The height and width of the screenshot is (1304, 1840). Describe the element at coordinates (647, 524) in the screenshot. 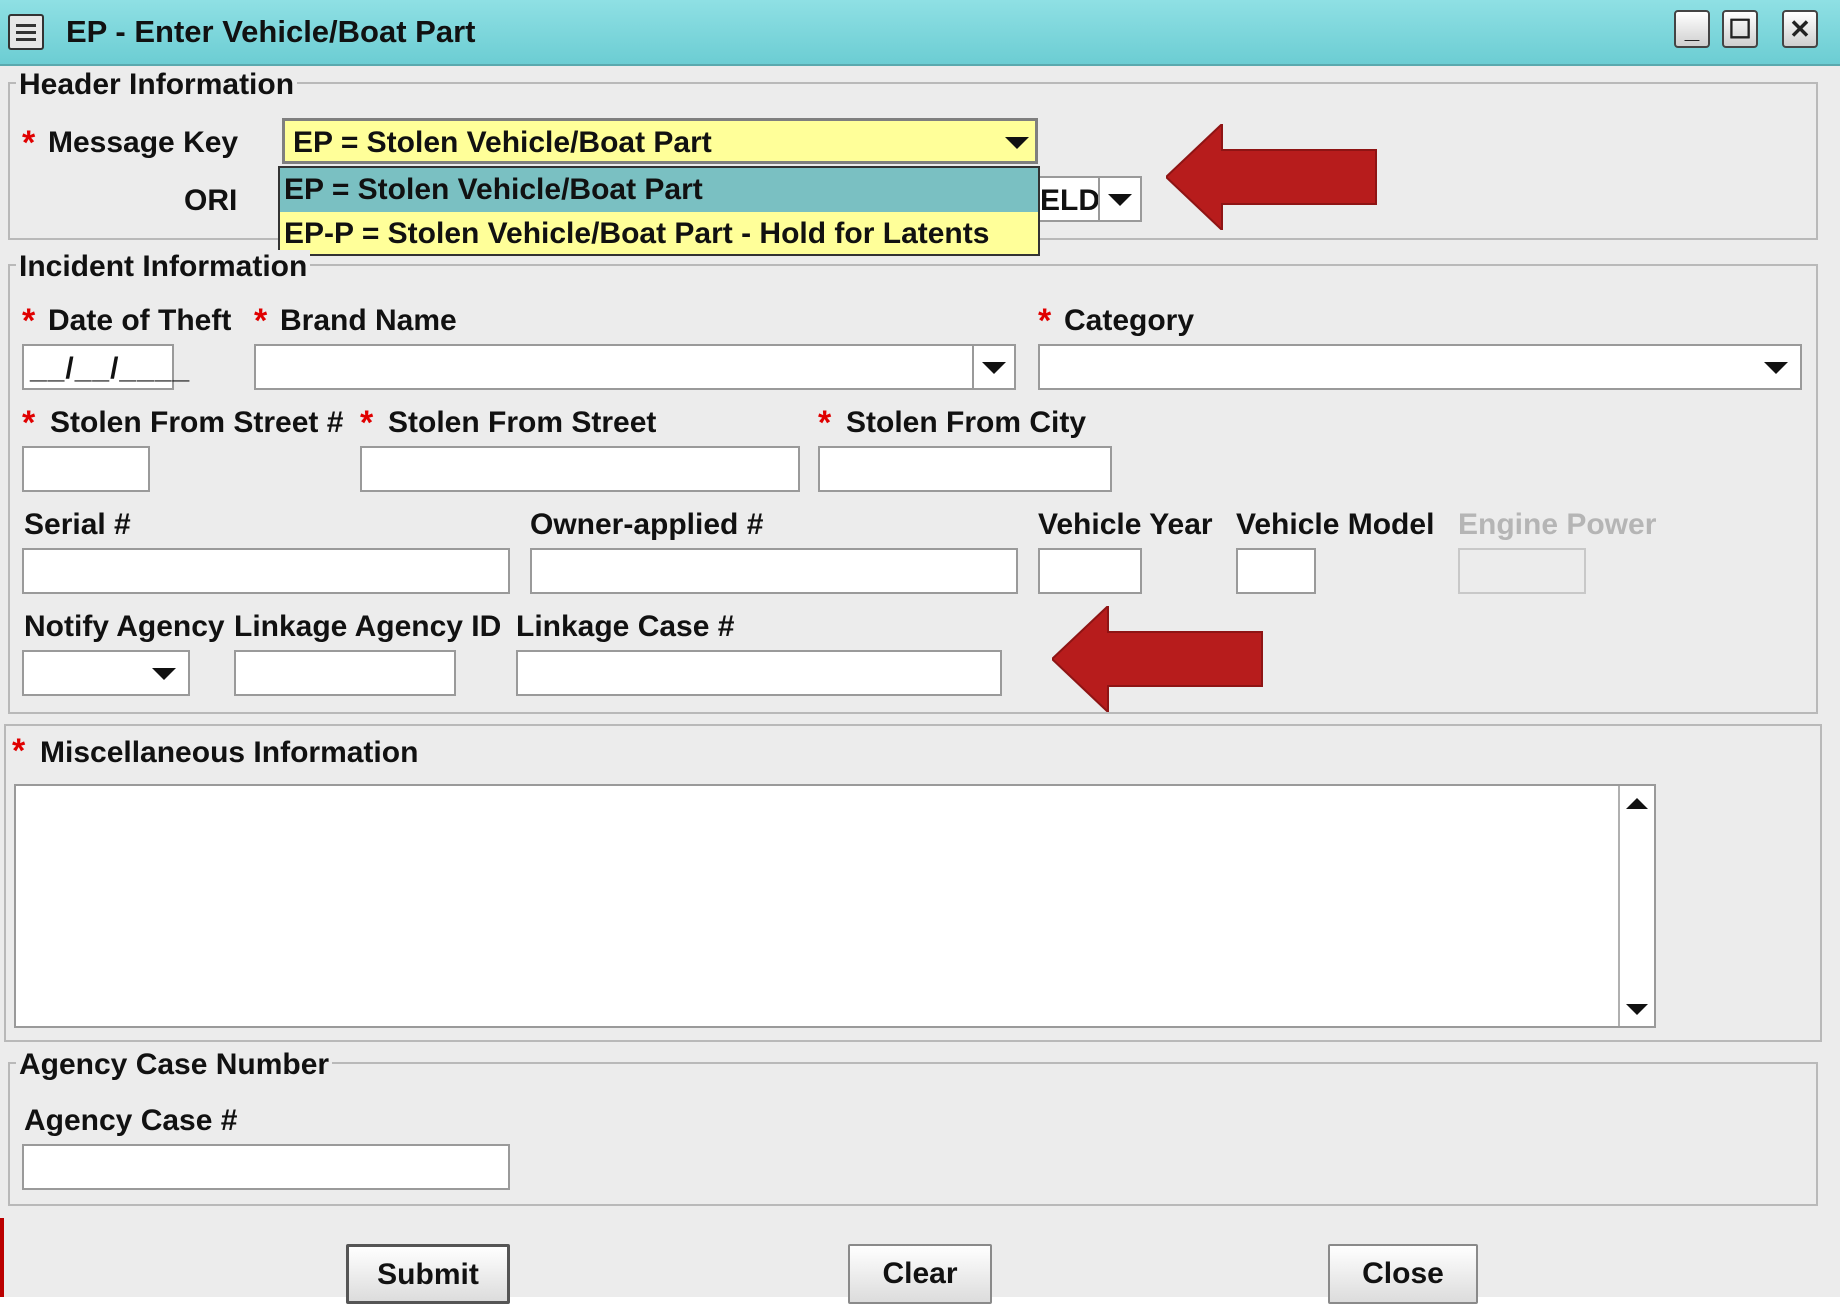

I see `owner-applied-label: Owner-applied #` at that location.